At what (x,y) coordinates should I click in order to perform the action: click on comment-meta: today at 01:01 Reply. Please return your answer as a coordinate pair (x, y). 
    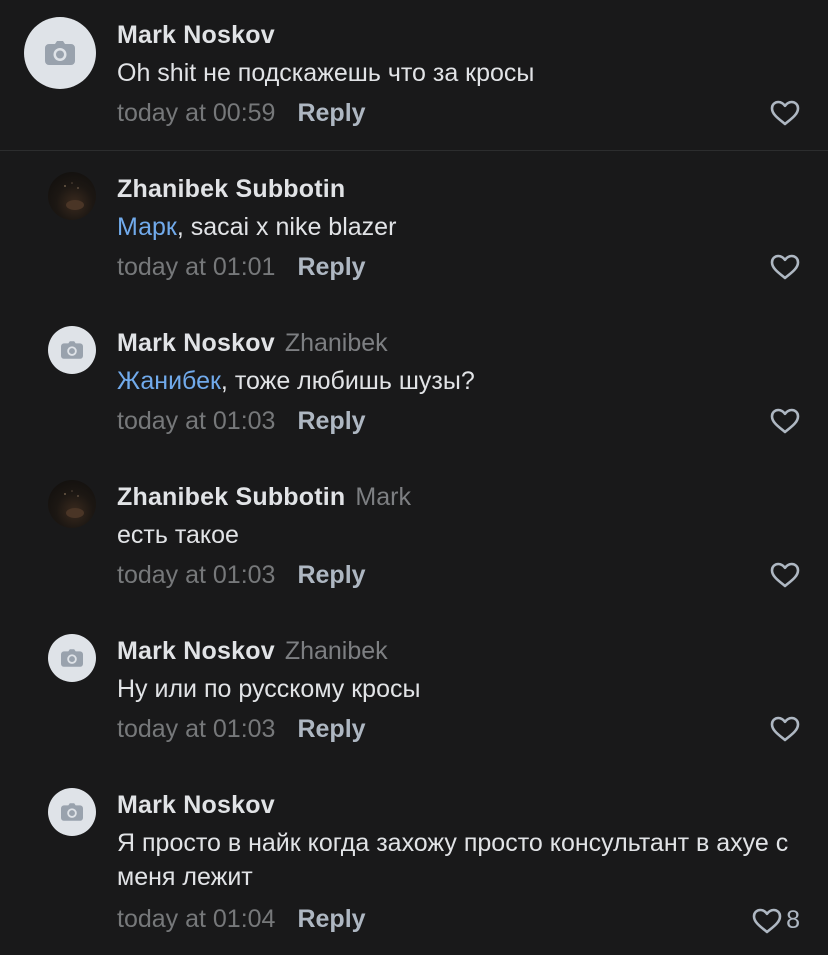
    Looking at the image, I should click on (241, 267).